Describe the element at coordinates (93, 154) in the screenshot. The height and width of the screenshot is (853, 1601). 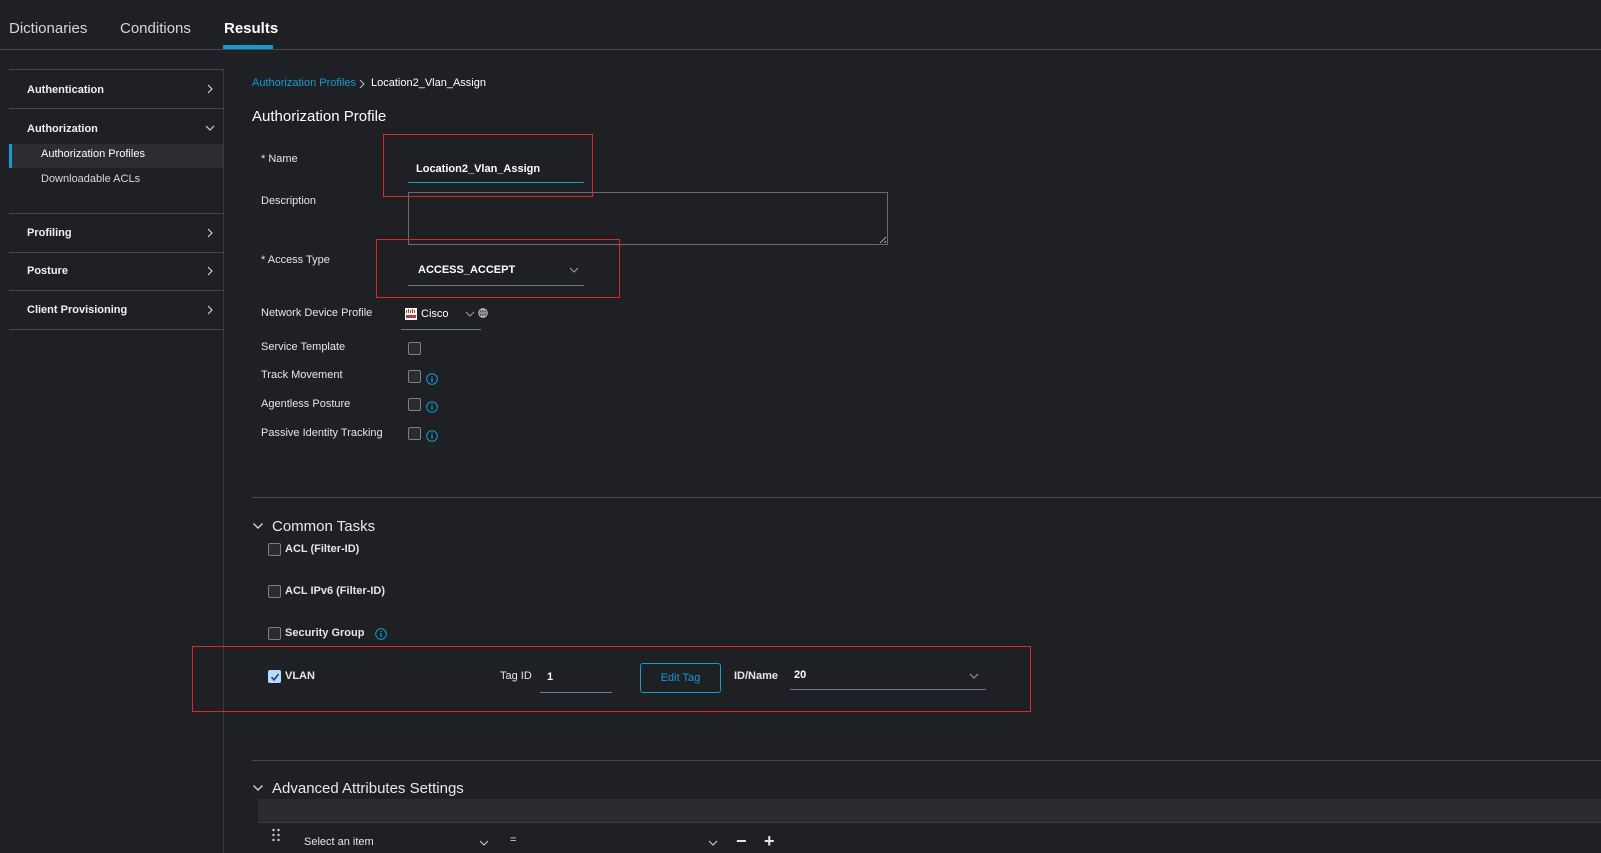
I see `sidebar-item-authorization-profiles: Authorization Profiles` at that location.